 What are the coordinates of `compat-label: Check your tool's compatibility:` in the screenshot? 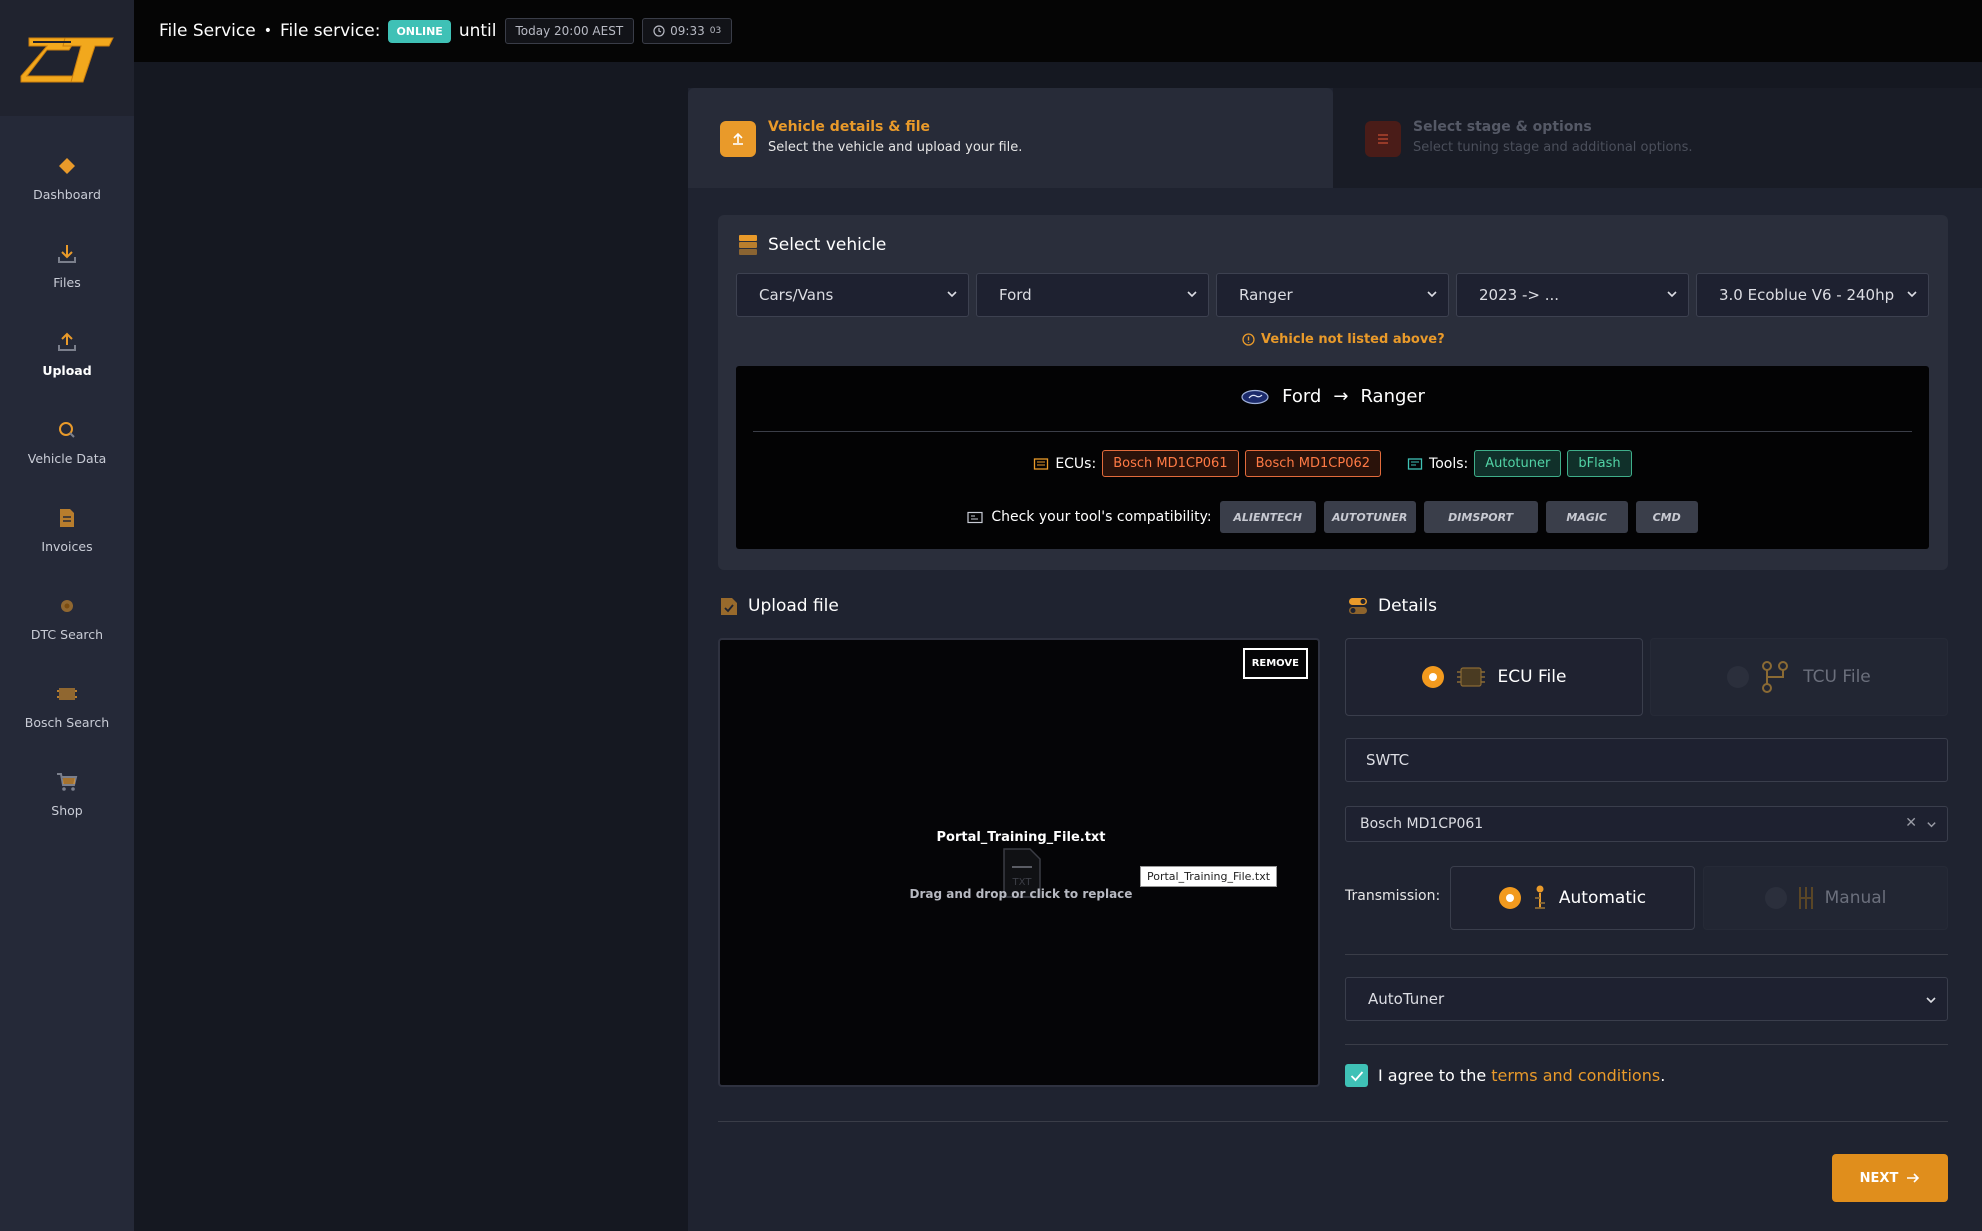 It's located at (1101, 517).